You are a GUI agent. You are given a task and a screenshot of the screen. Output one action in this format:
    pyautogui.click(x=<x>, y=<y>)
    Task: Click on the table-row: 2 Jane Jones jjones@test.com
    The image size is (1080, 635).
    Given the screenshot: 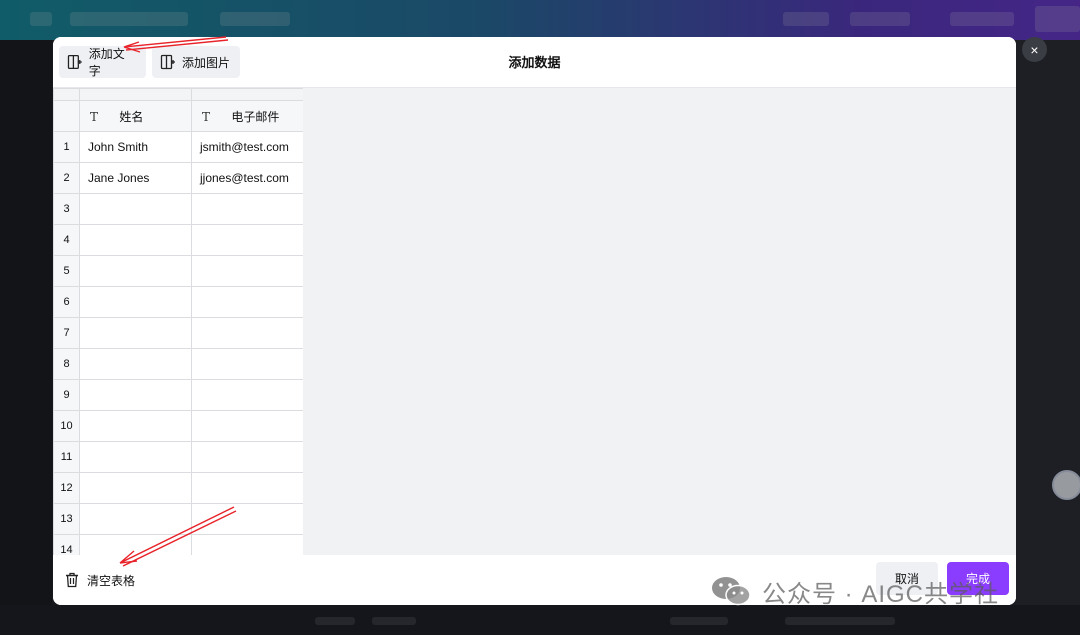 What is the action you would take?
    pyautogui.click(x=178, y=178)
    